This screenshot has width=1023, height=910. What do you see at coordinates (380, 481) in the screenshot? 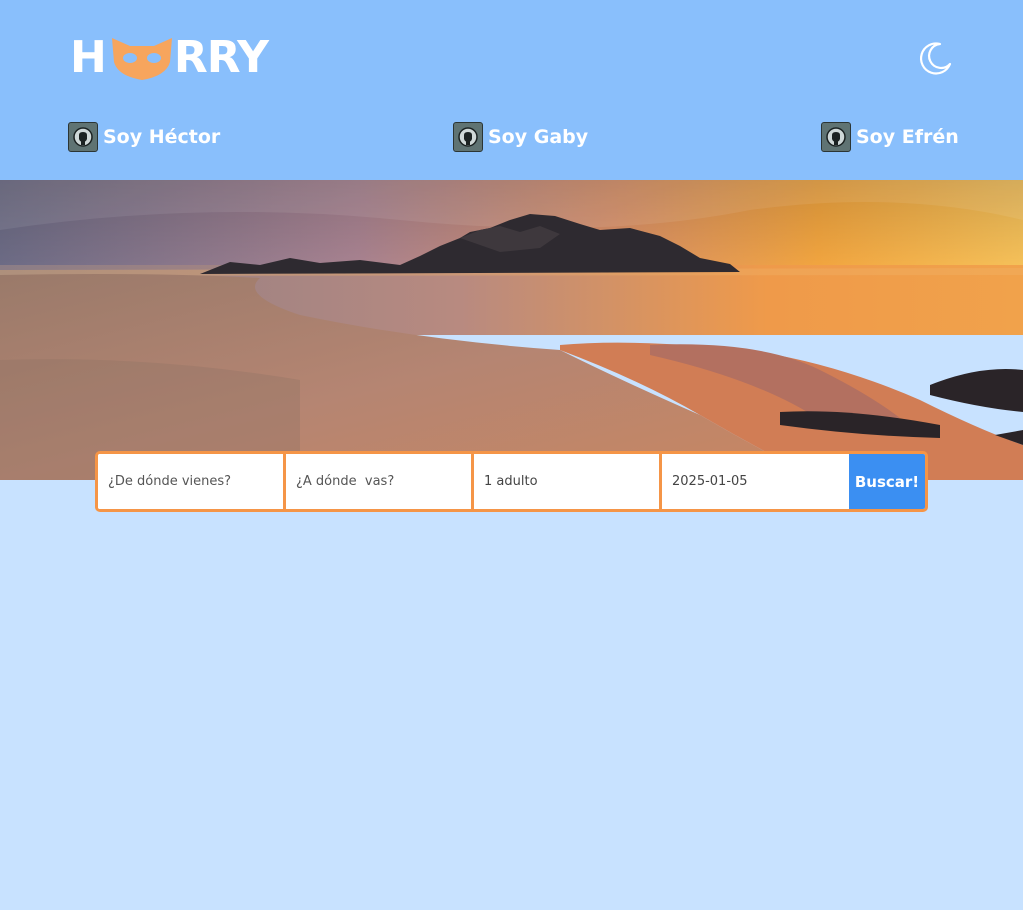
I see `destination-input` at bounding box center [380, 481].